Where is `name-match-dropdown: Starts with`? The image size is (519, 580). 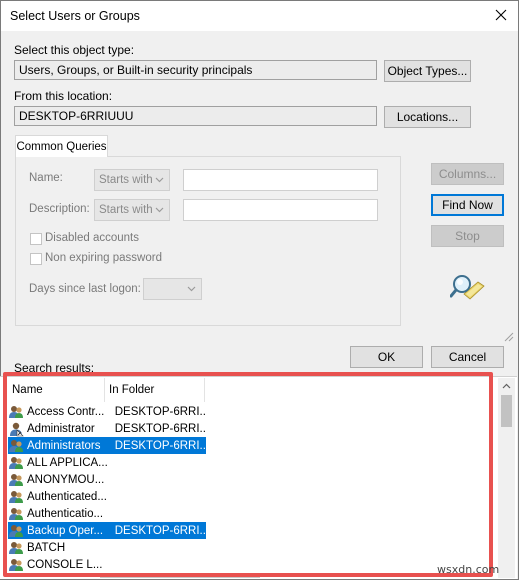 name-match-dropdown: Starts with is located at coordinates (132, 180).